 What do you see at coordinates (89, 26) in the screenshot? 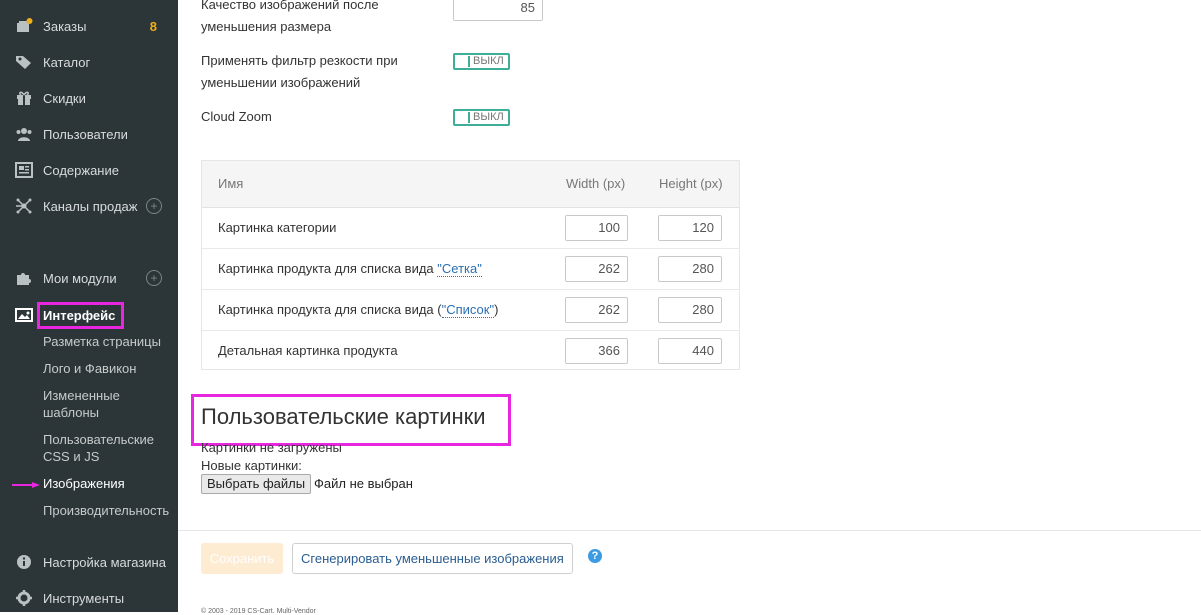
I see `sidebar-item-orders: Заказы 8` at bounding box center [89, 26].